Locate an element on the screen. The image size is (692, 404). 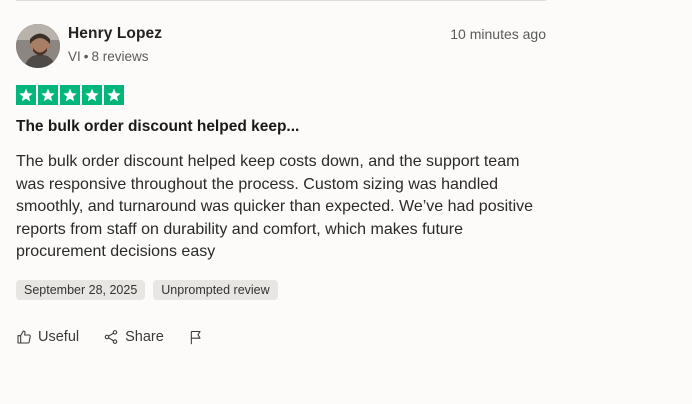
reviewer-info: Henry Lopez VI • 8 reviews is located at coordinates (115, 44).